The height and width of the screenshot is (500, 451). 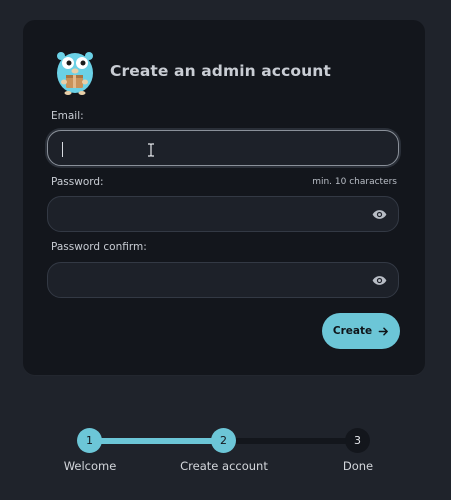 I want to click on email-label: Email:, so click(x=67, y=116).